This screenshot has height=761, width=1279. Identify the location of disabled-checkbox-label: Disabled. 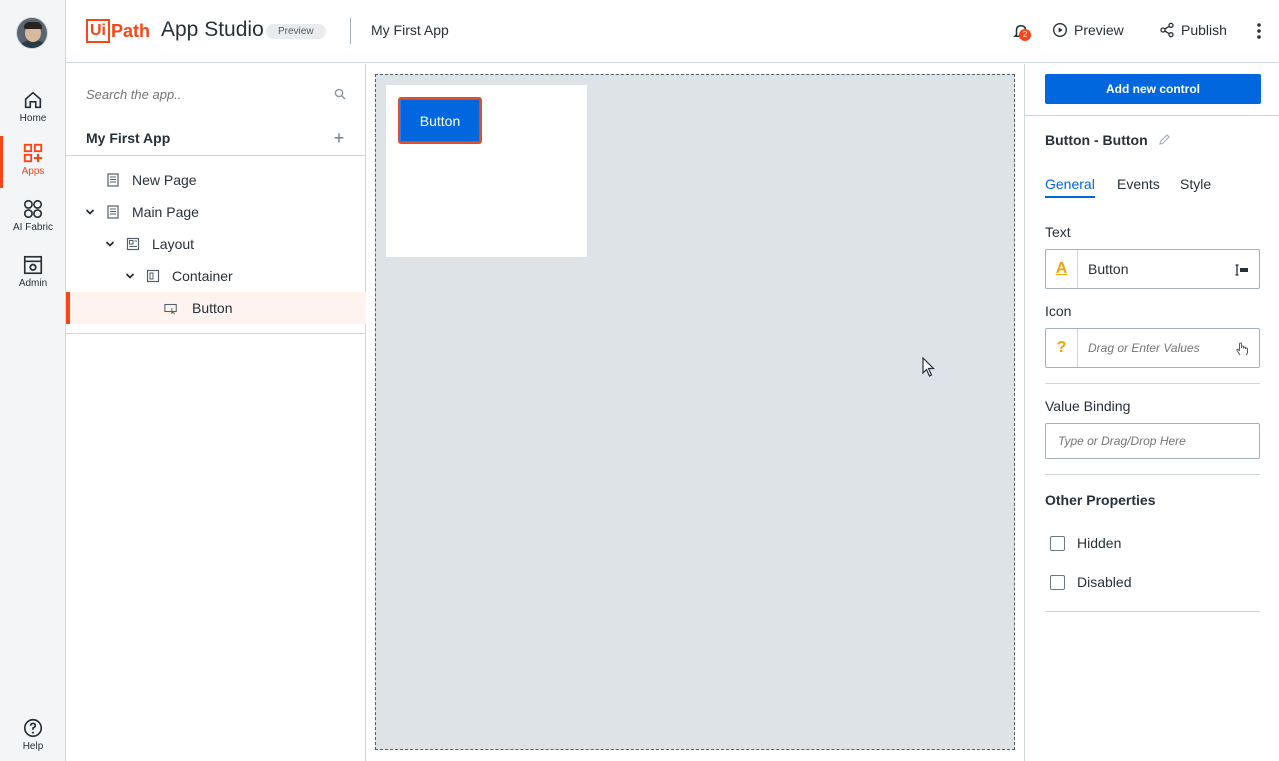
(1104, 582).